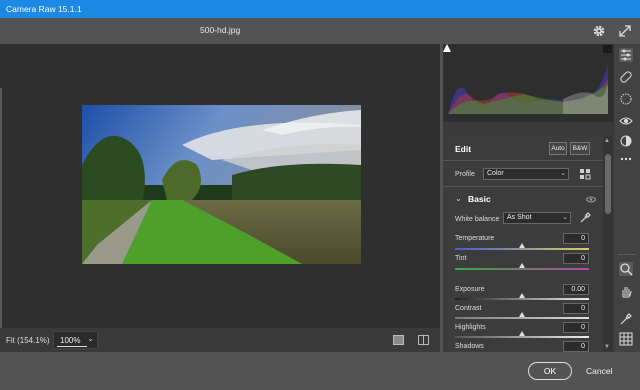 Image resolution: width=640 pixels, height=390 pixels. I want to click on basic-section-title: Basic, so click(479, 199).